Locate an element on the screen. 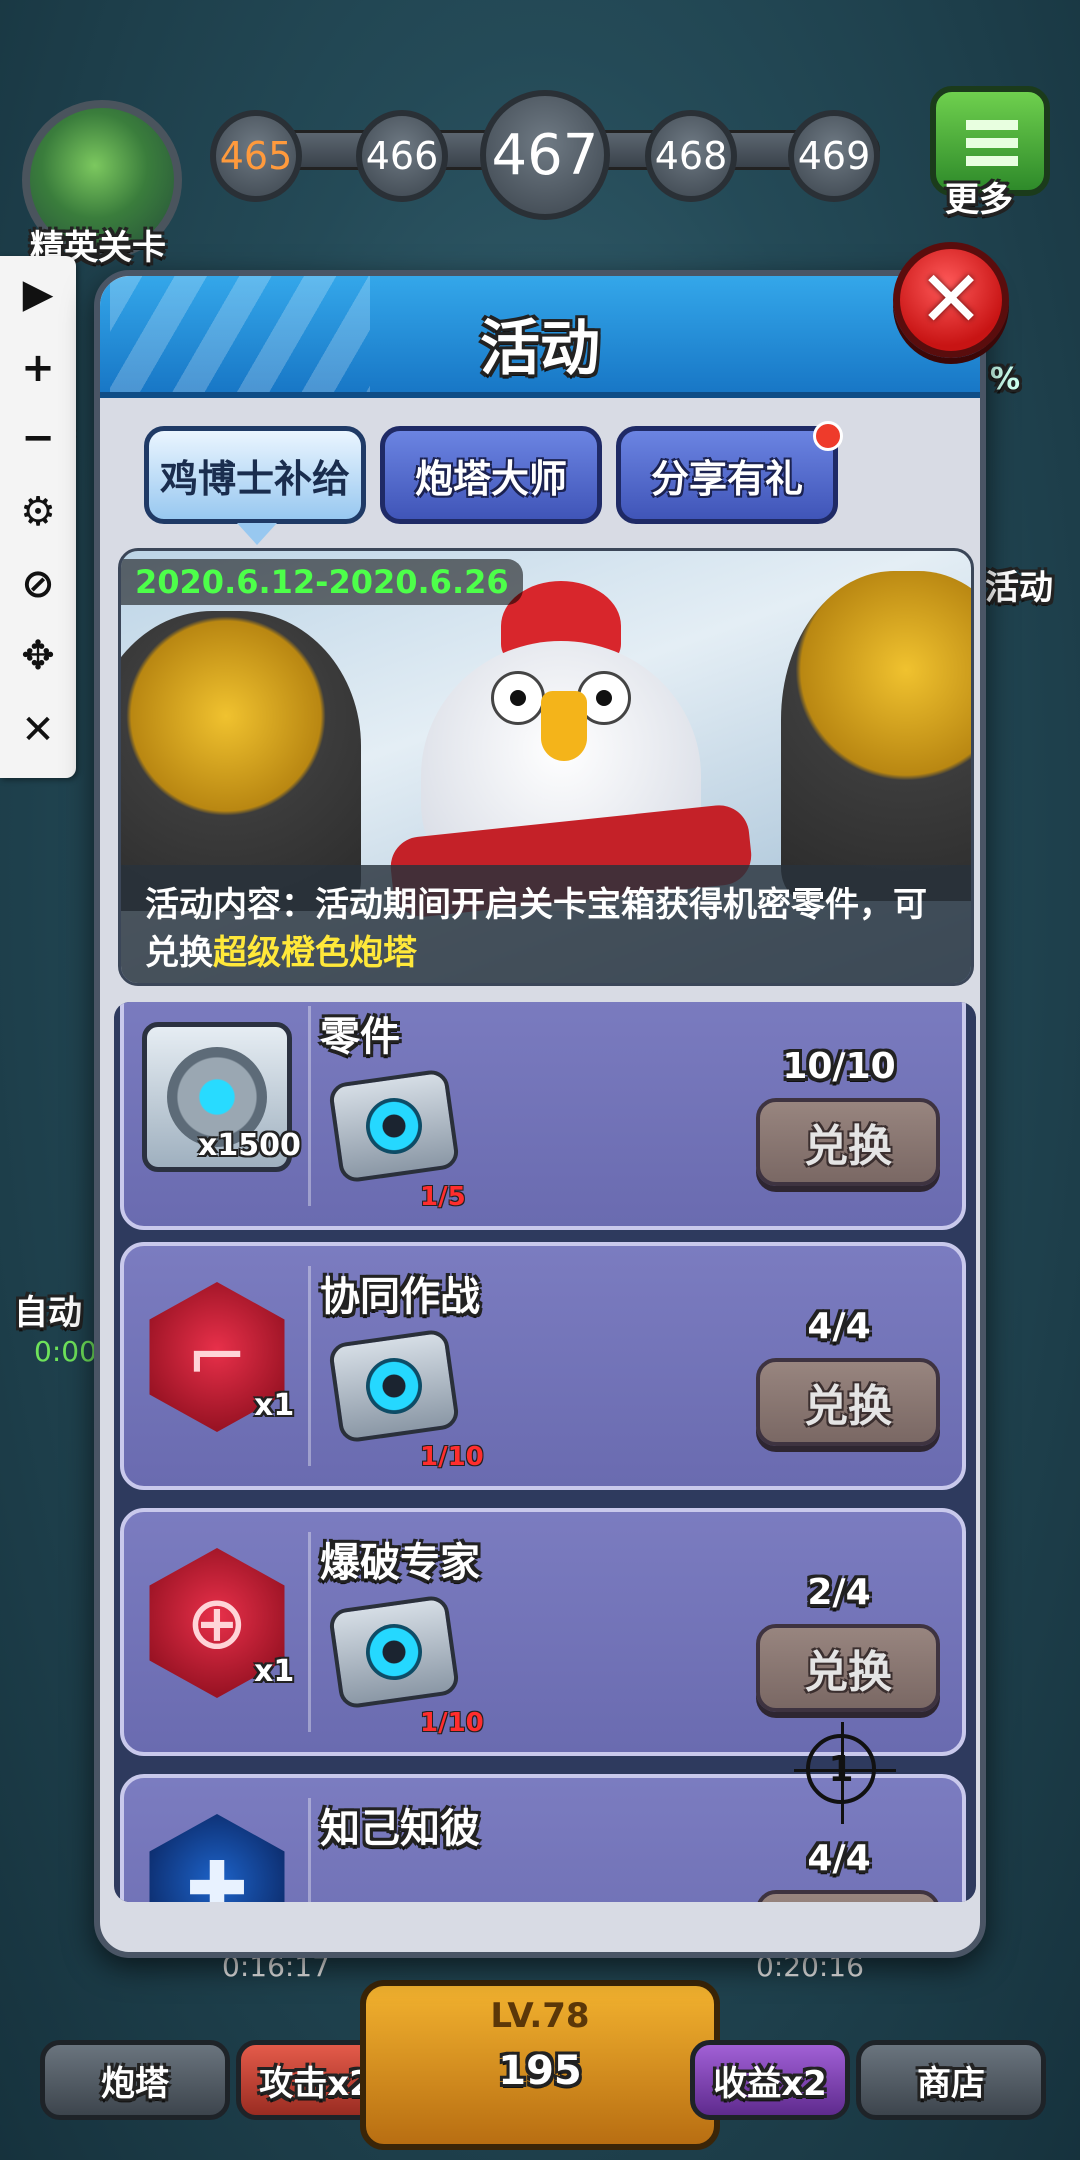 The image size is (1080, 2160). floating-toolbar: ▶ + − ⚙ ⊘ ✥ ✕ is located at coordinates (38, 517).